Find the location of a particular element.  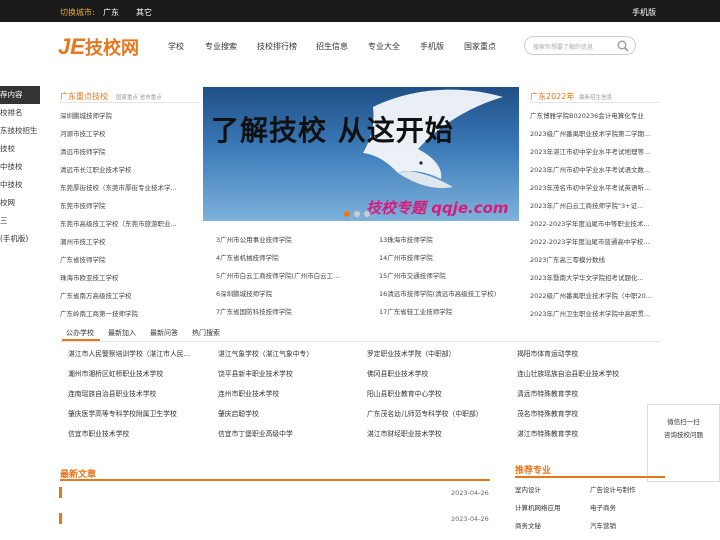

left-menu-item: 三 is located at coordinates (20, 221).